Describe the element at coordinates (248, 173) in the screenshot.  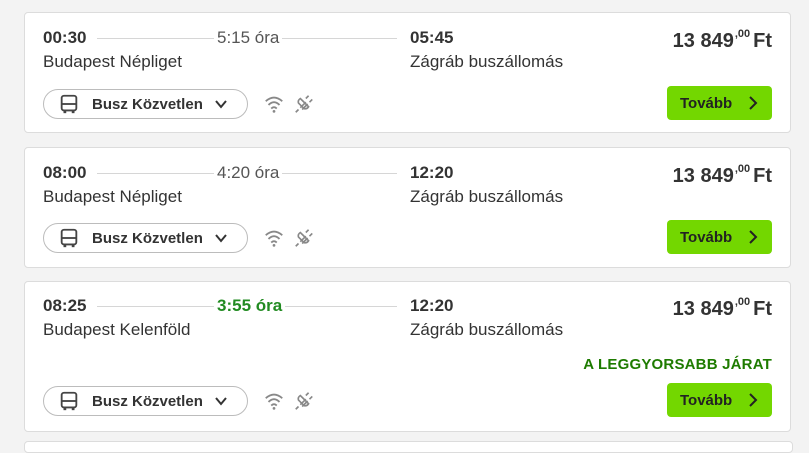
I see `duration: 4:20 óra` at that location.